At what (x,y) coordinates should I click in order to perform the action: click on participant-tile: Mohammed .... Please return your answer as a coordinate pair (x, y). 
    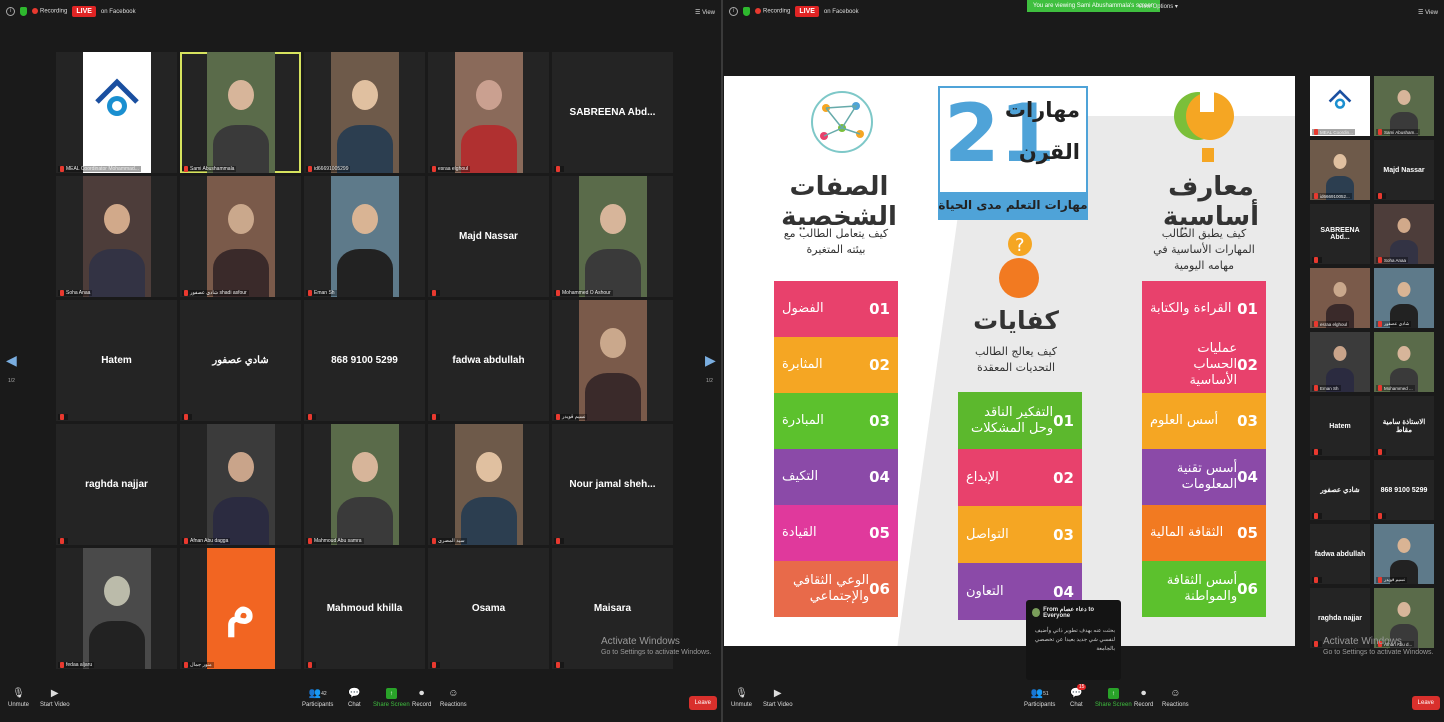
    Looking at the image, I should click on (1404, 362).